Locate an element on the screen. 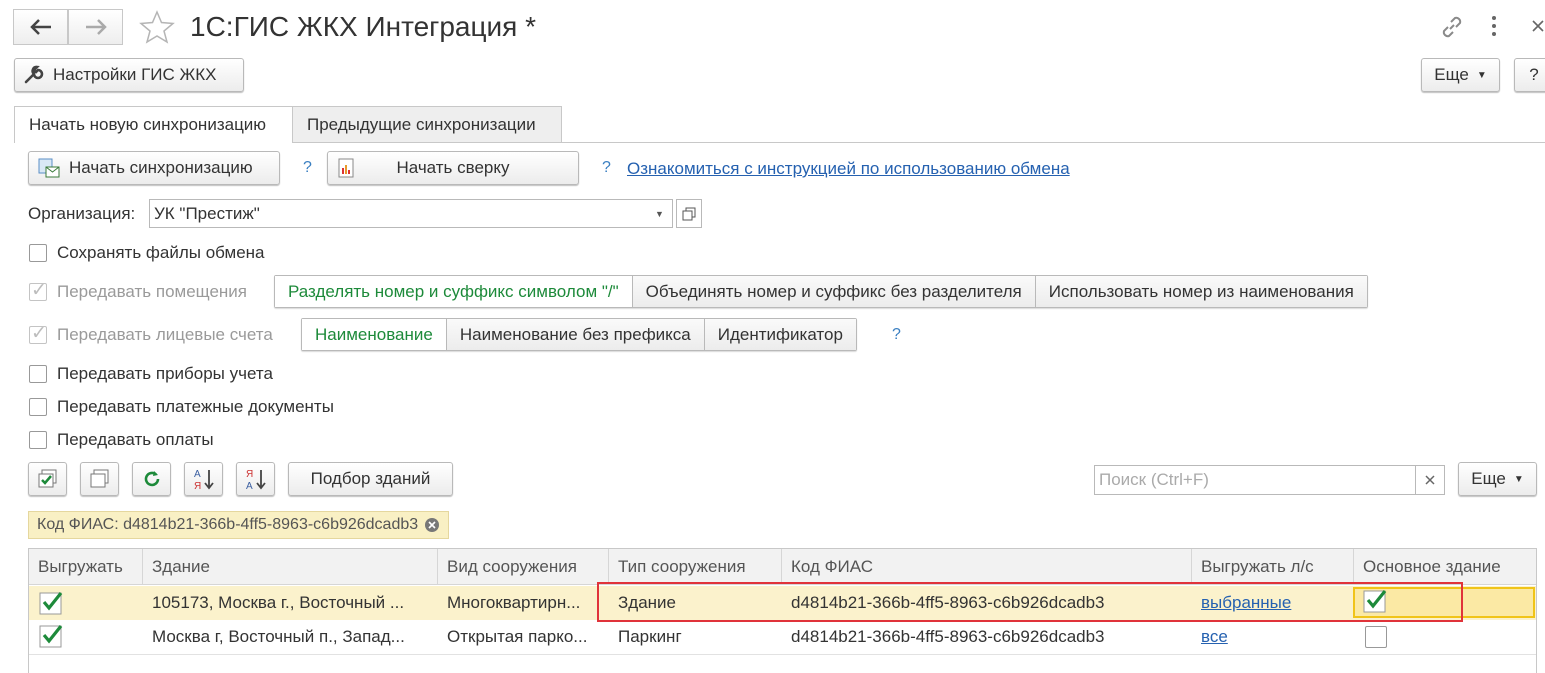  check-all-button is located at coordinates (47, 479).